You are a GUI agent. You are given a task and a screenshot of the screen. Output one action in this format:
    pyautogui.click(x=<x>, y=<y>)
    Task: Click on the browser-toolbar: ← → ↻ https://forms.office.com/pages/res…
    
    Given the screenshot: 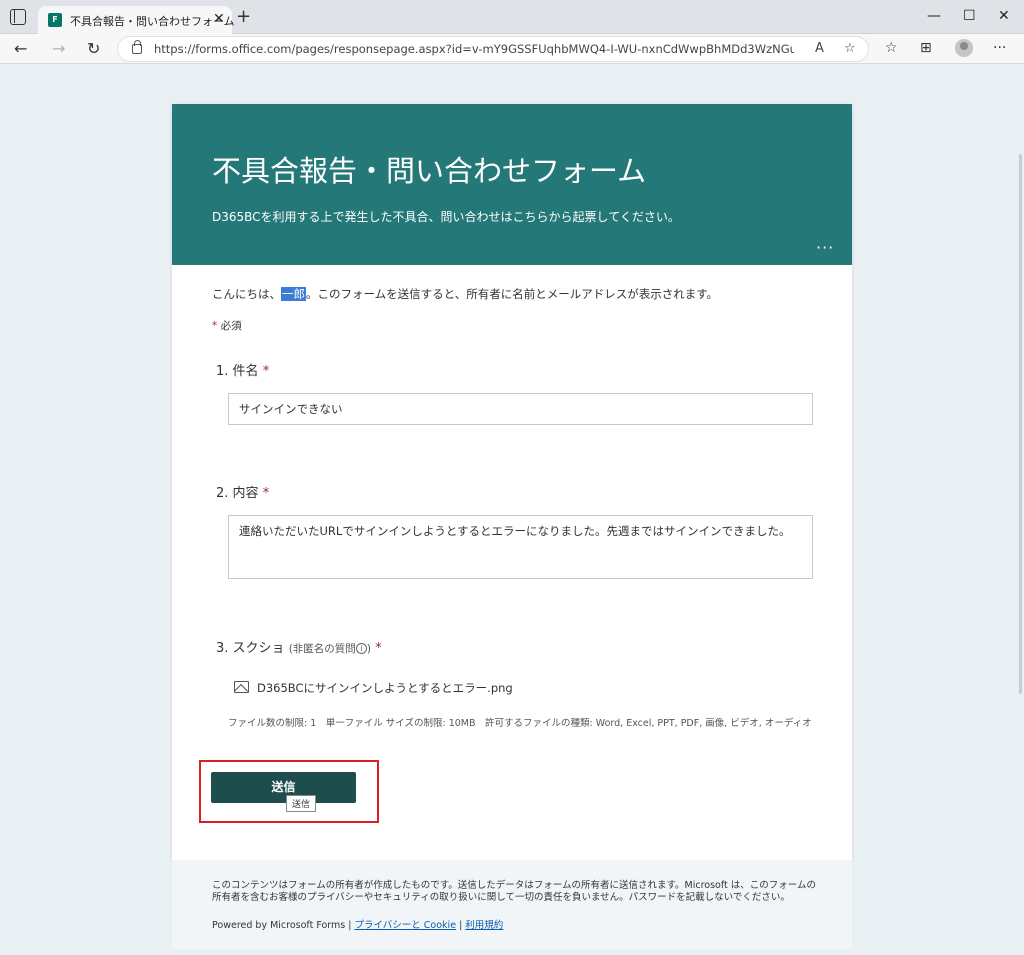 What is the action you would take?
    pyautogui.click(x=512, y=49)
    